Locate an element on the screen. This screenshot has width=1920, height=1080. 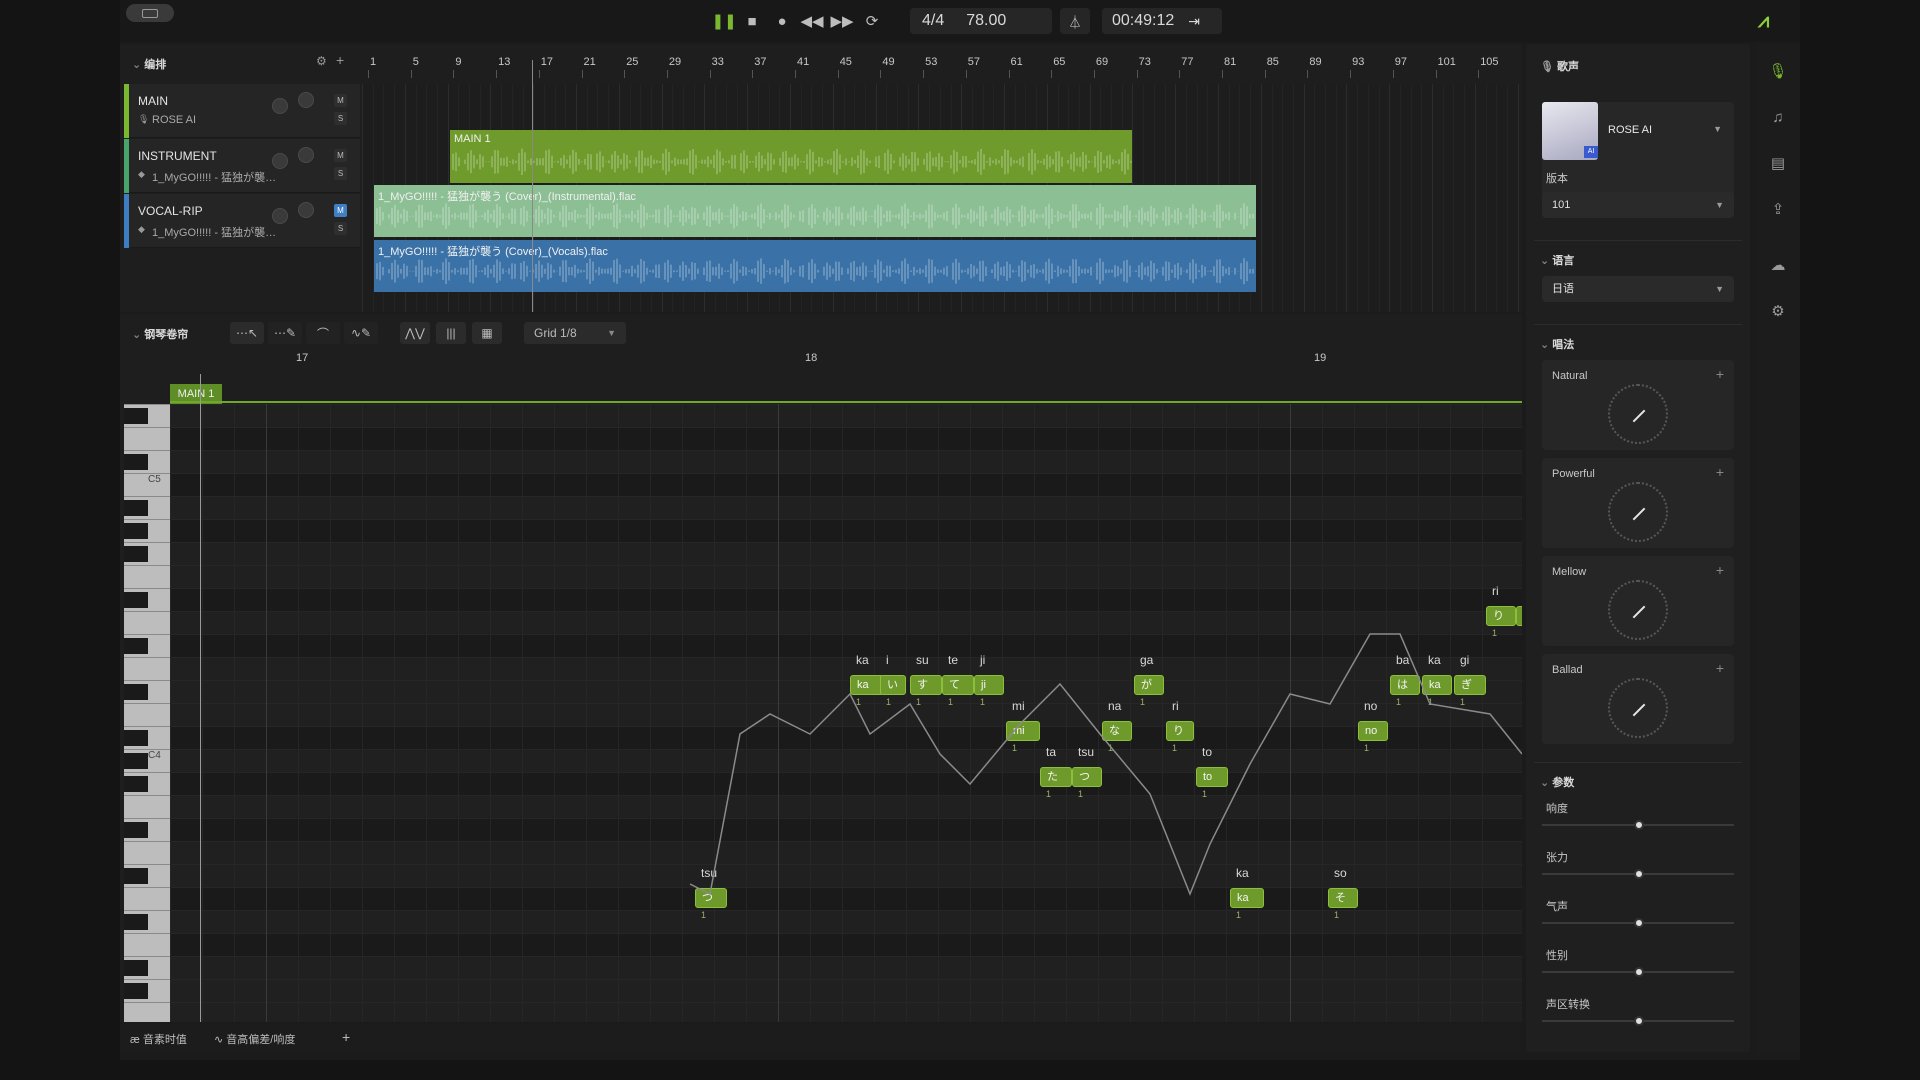
note: mi is located at coordinates (1023, 731).